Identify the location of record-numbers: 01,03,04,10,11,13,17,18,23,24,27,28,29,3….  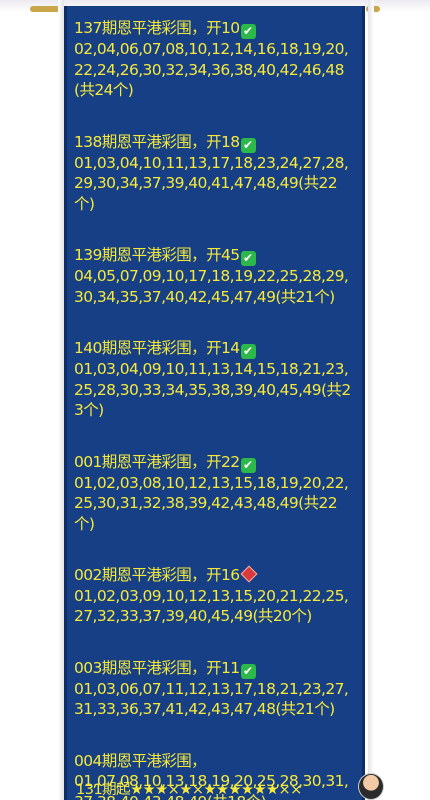
(211, 183).